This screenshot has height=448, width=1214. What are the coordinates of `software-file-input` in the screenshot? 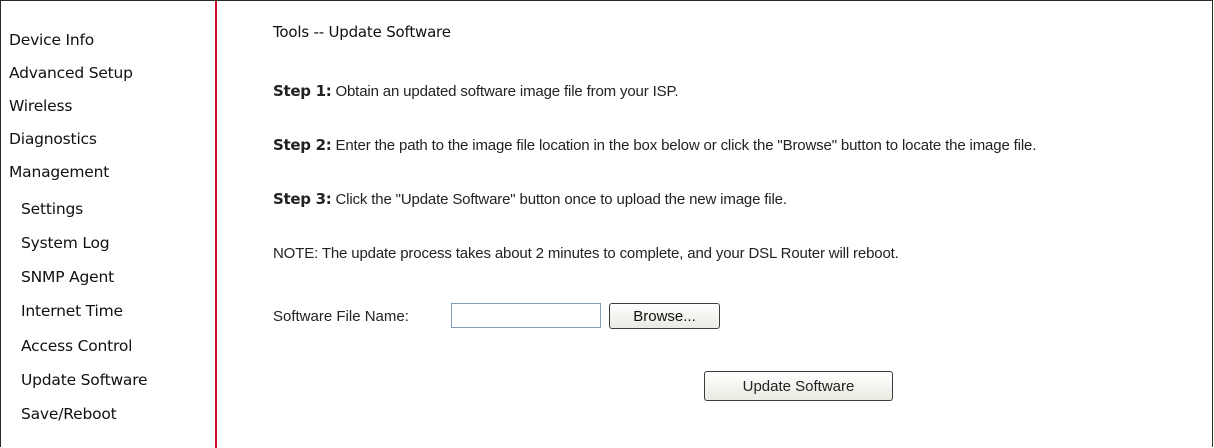 It's located at (526, 315).